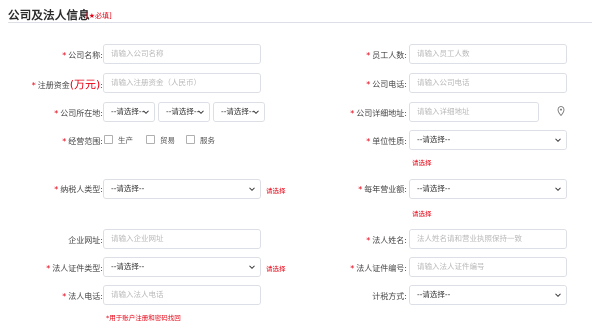 The image size is (600, 328). What do you see at coordinates (239, 112) in the screenshot?
I see `district-select: --请选择--` at bounding box center [239, 112].